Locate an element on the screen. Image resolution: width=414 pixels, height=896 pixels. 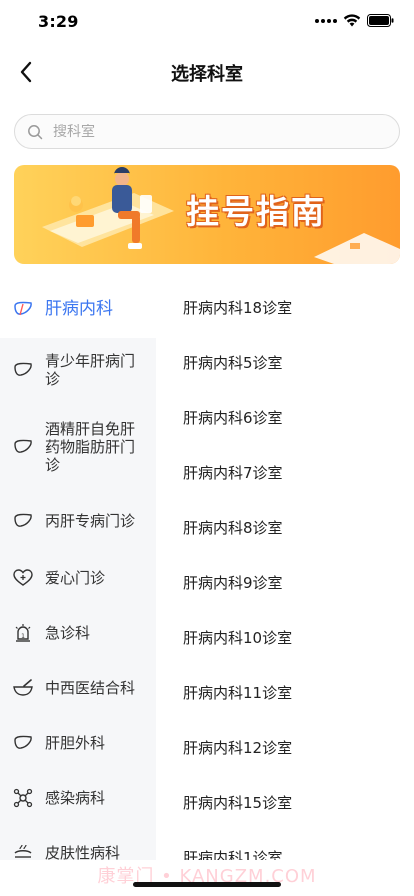
wifi-icon is located at coordinates (352, 20).